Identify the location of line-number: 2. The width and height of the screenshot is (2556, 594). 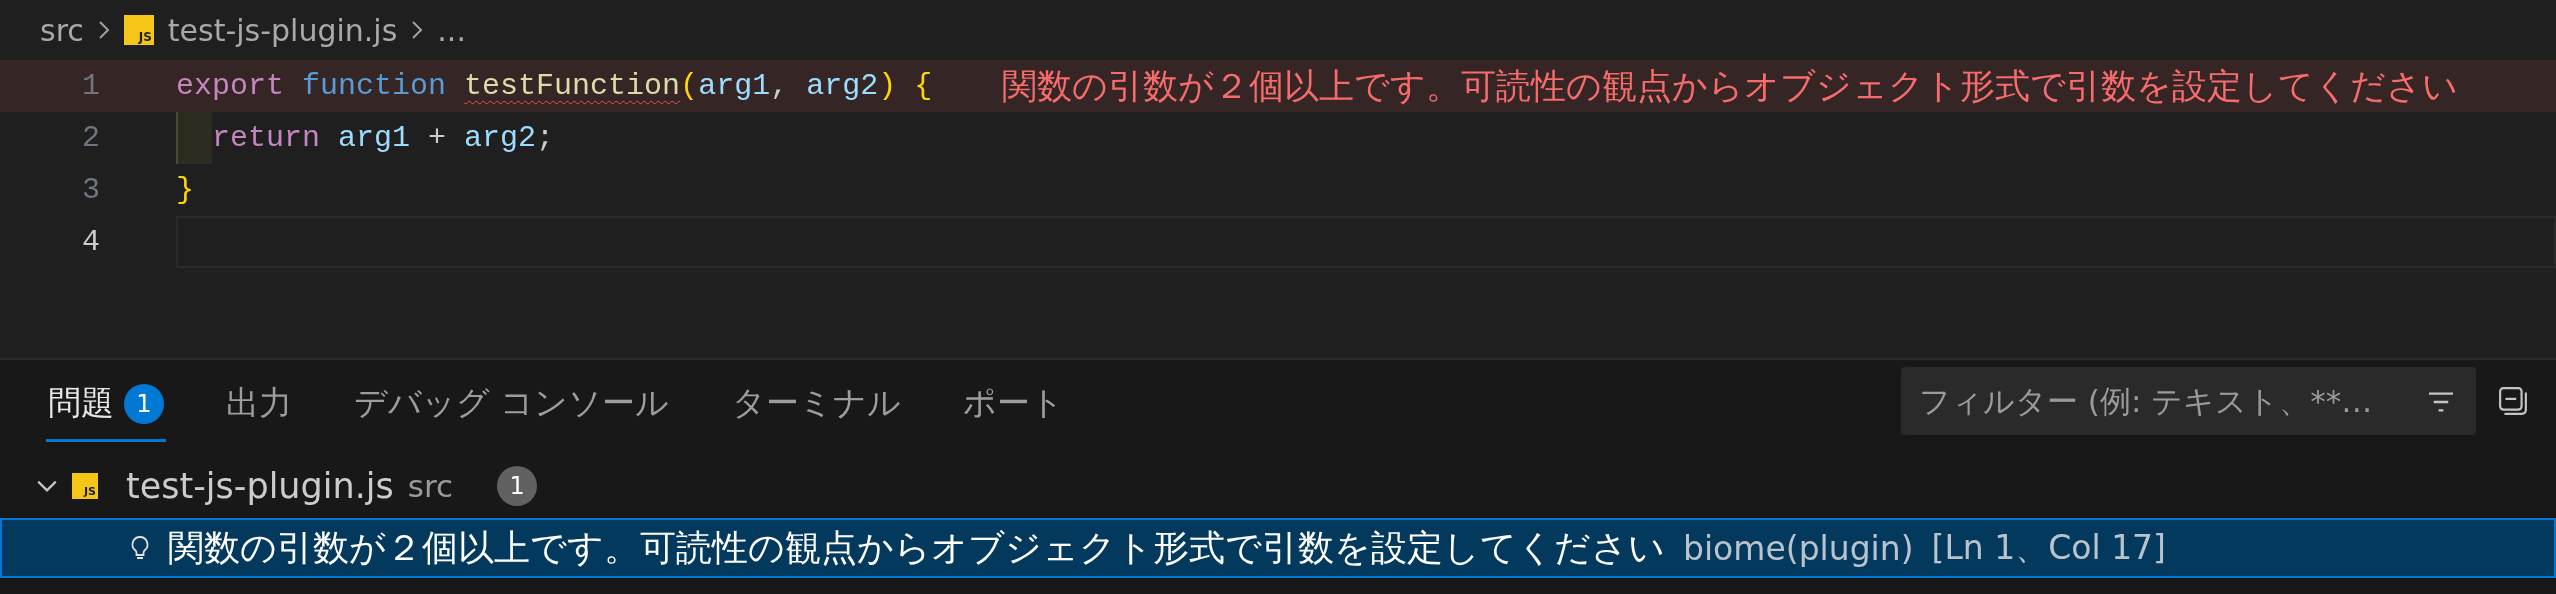
(90, 138).